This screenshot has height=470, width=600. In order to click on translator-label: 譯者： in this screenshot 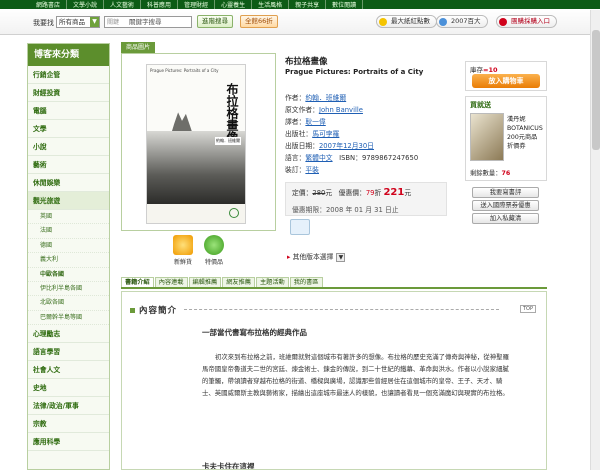, I will do `click(295, 122)`.